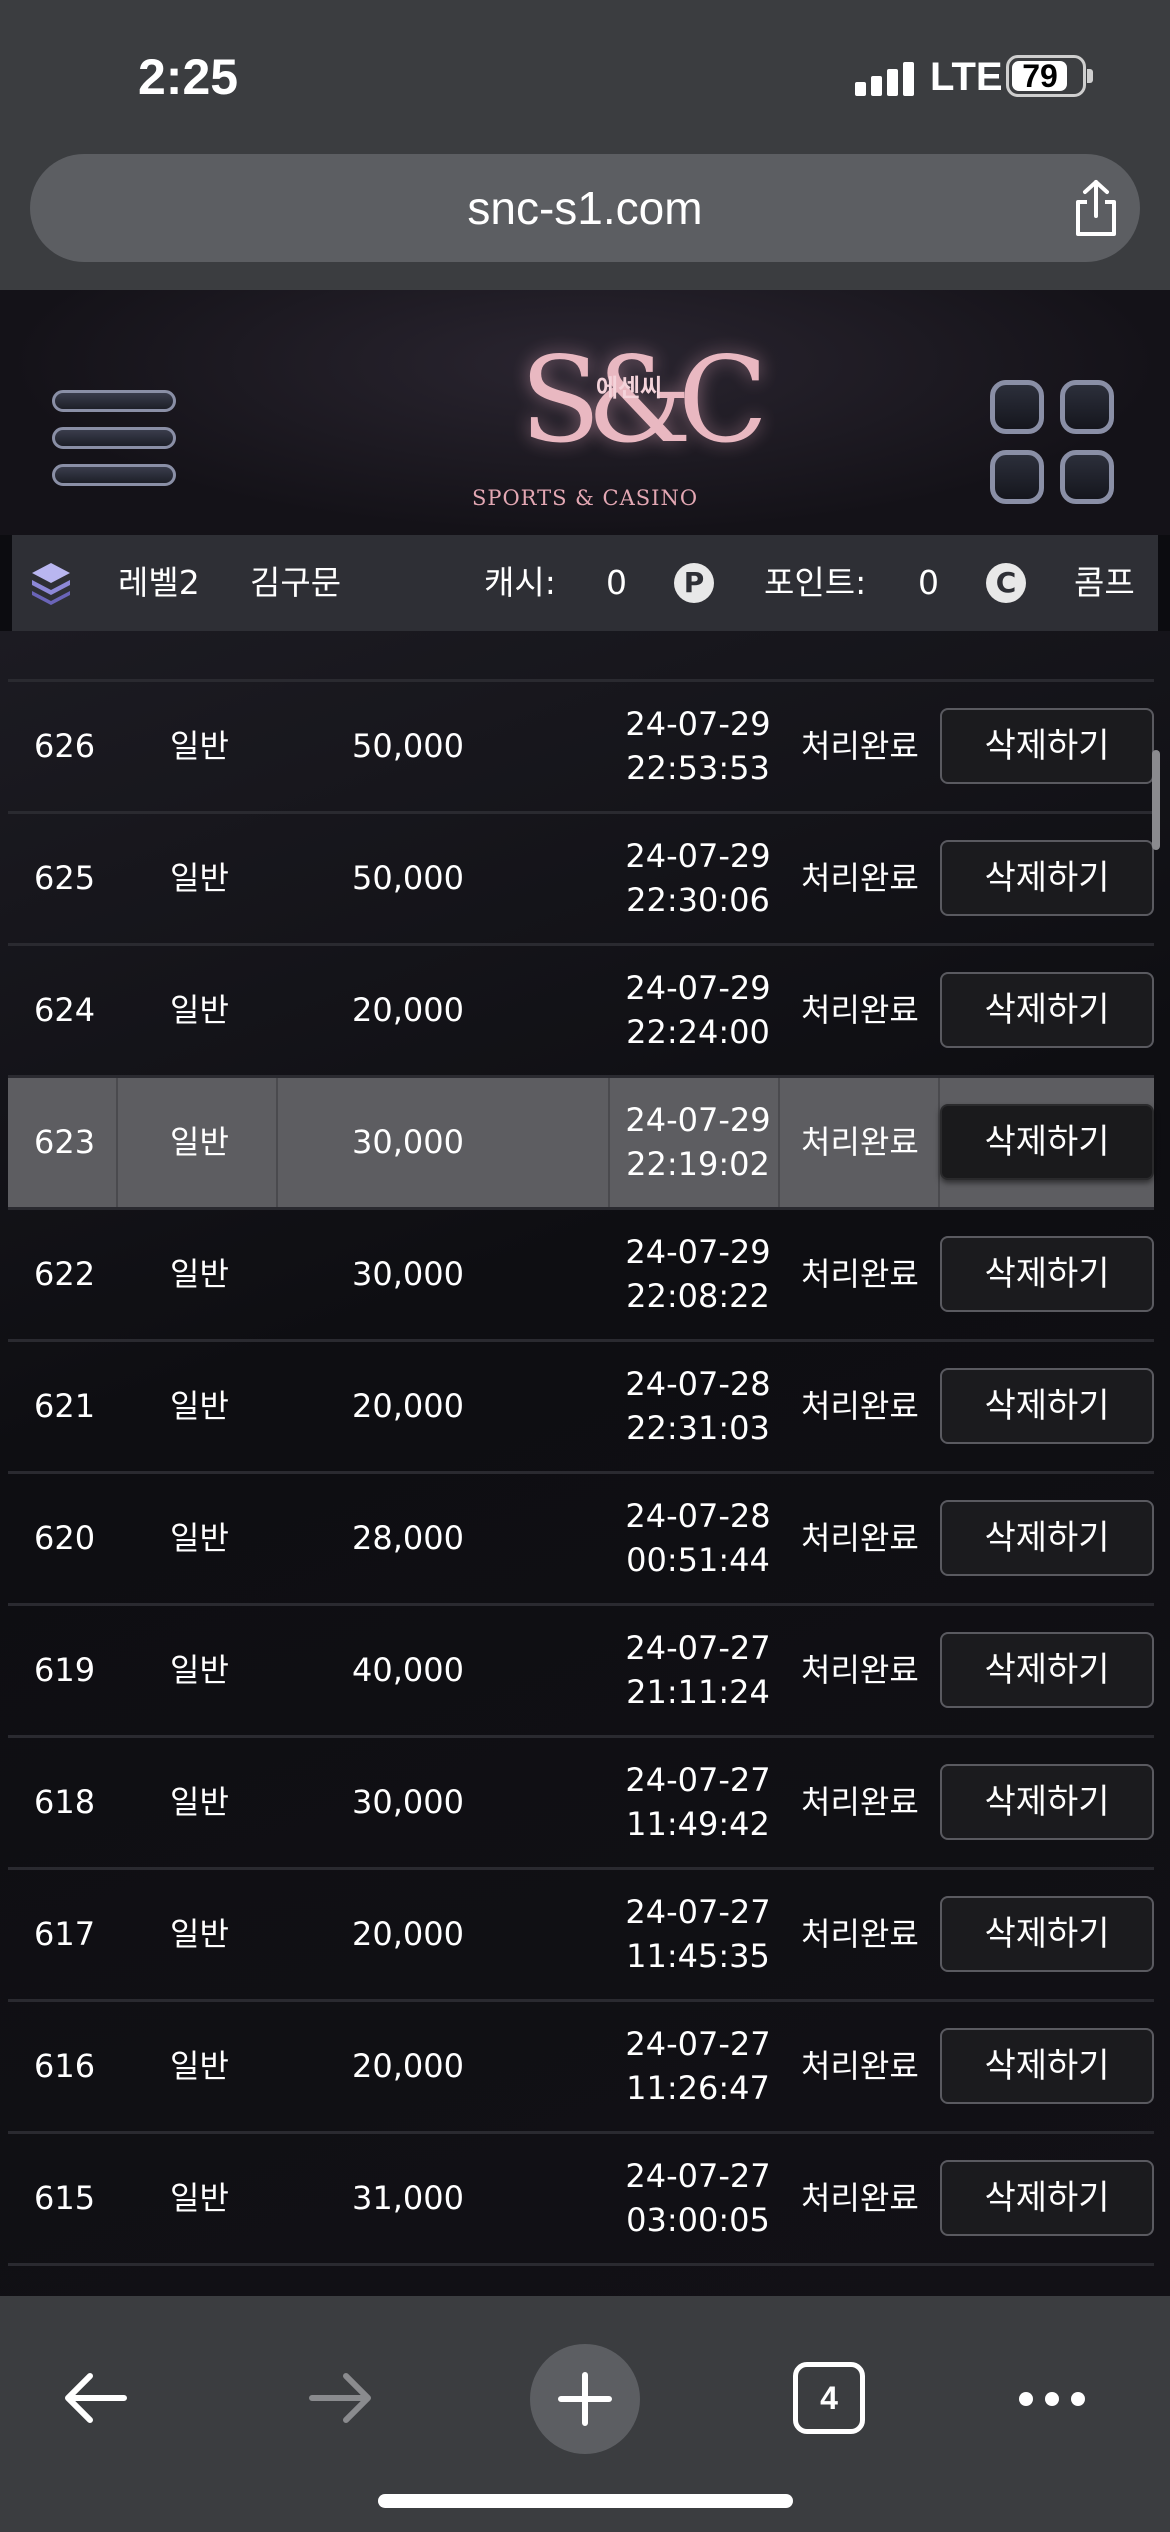 The image size is (1170, 2532). Describe the element at coordinates (581, 877) in the screenshot. I see `table-row: 625 일반 50,000 24-07-29 22:30:06 처리완료 삭제하기` at that location.